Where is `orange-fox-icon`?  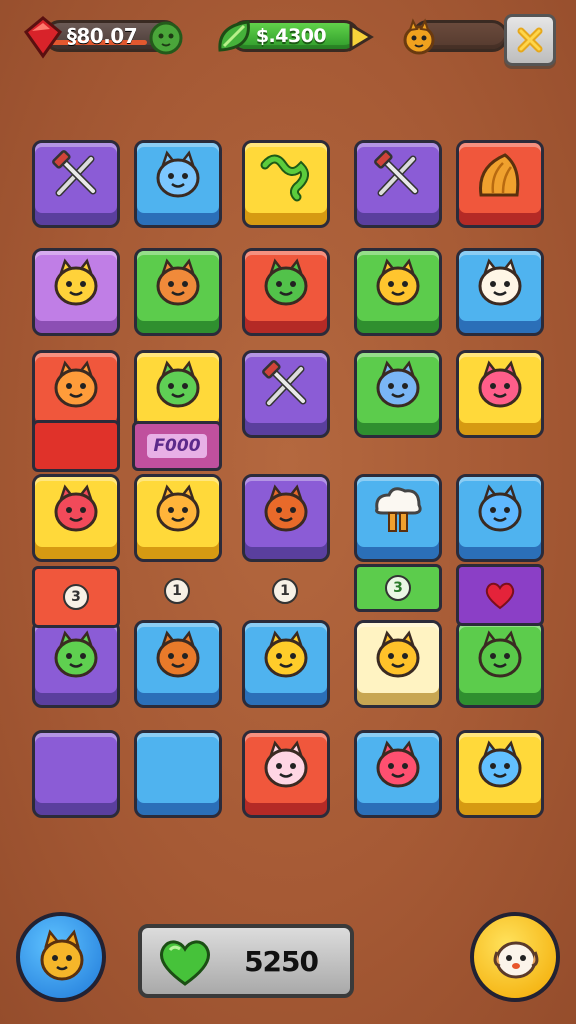
orange-fox-icon is located at coordinates (286, 508).